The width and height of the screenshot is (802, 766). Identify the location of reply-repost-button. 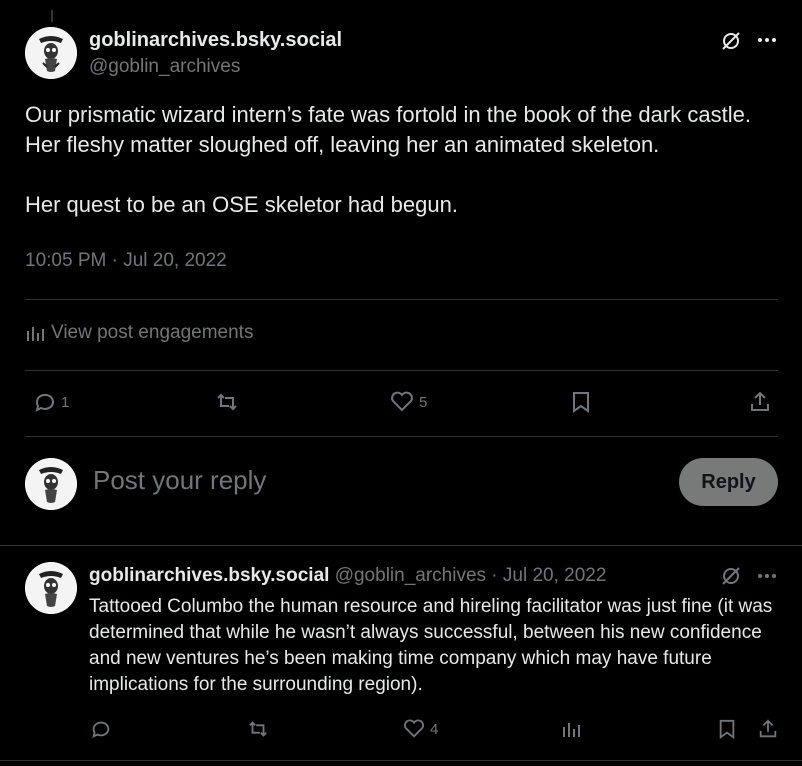
(258, 729).